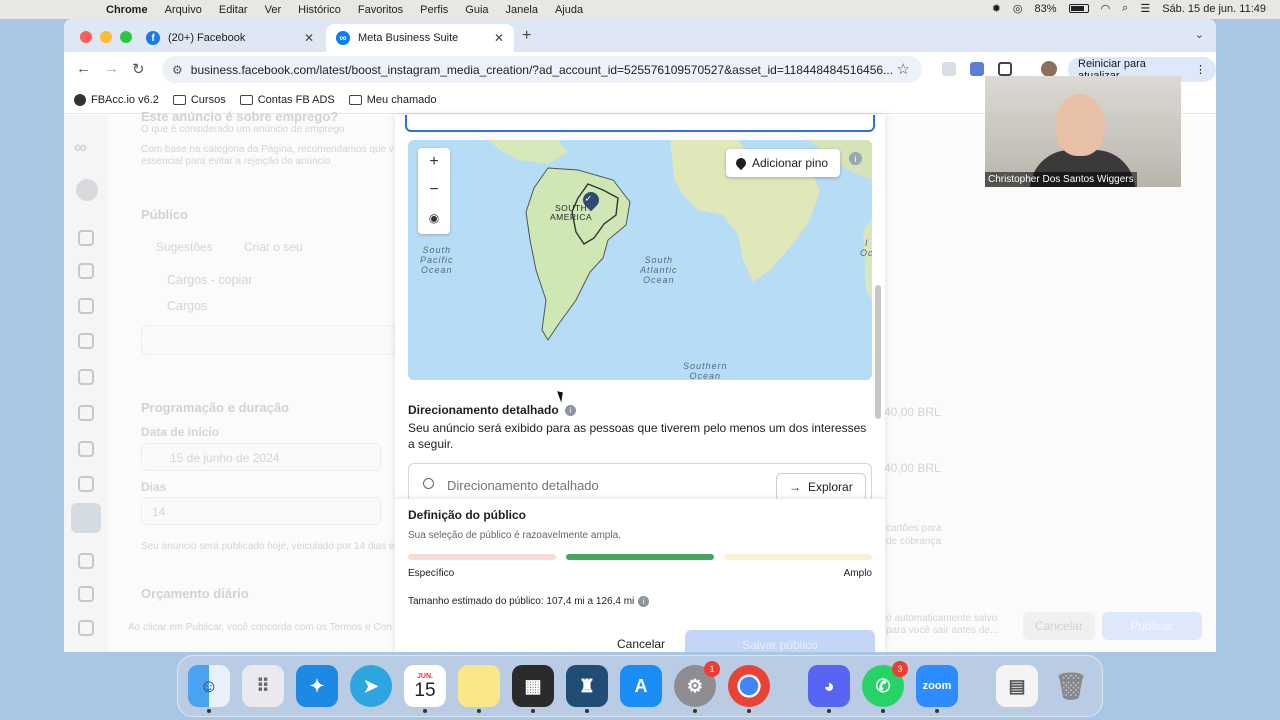 The width and height of the screenshot is (1280, 720). What do you see at coordinates (184, 247) in the screenshot?
I see `tab-suggestions: Sugestões` at bounding box center [184, 247].